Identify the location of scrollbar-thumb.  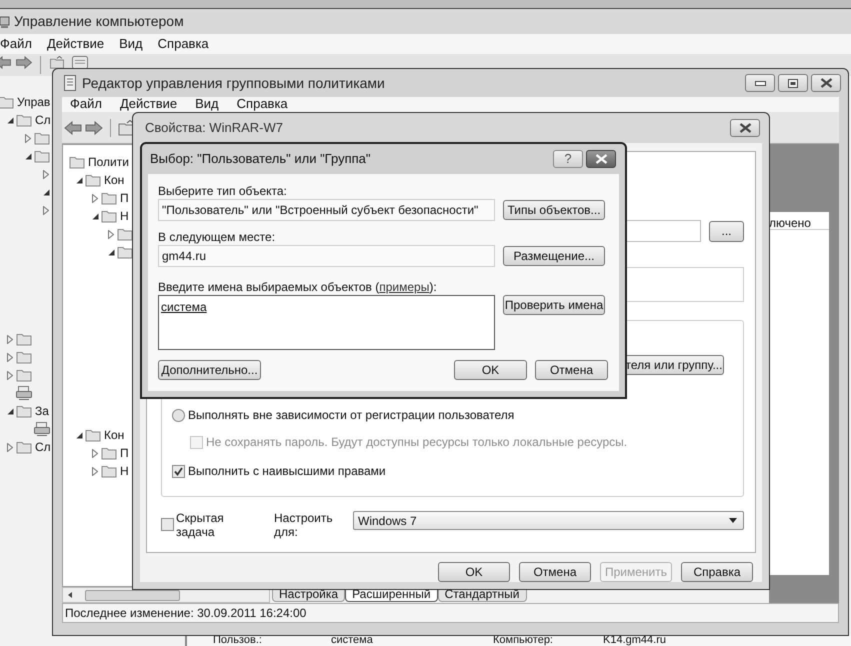
(132, 595).